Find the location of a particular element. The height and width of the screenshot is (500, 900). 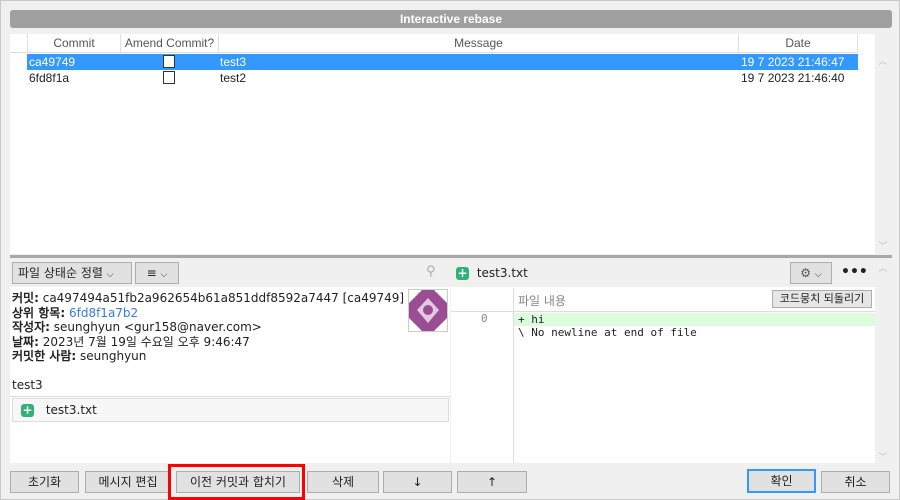

dialog-title: Interactive rebase is located at coordinates (451, 19).